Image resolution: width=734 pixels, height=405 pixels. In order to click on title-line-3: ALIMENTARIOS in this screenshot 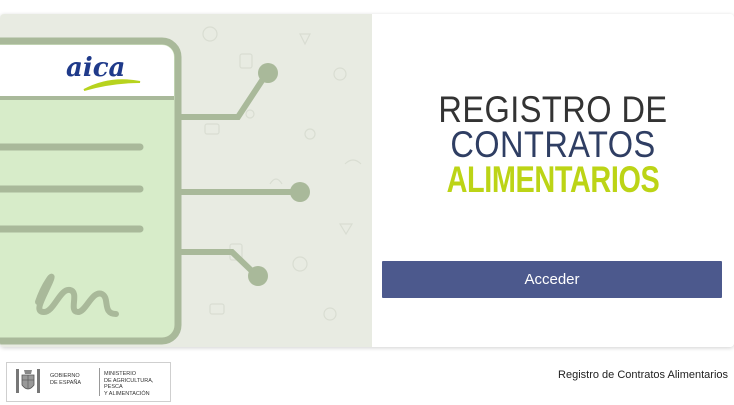, I will do `click(553, 179)`.